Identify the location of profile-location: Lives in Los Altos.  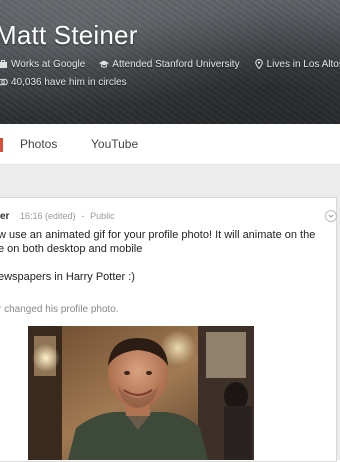
(303, 64).